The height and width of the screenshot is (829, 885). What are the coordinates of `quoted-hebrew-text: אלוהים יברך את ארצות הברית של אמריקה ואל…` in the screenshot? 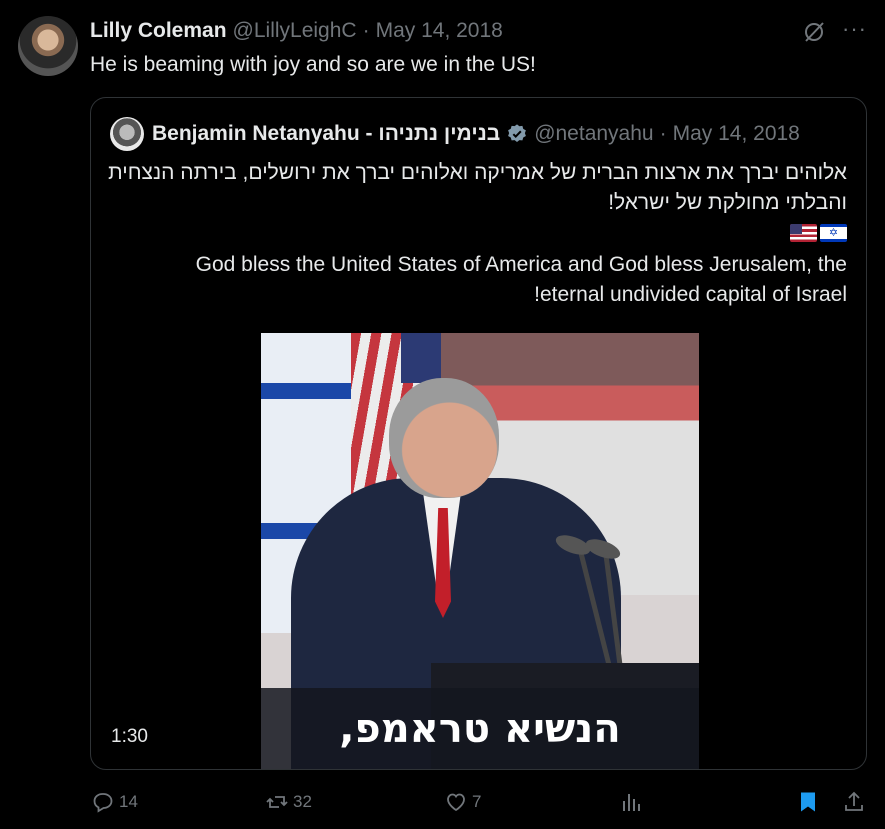 It's located at (477, 187).